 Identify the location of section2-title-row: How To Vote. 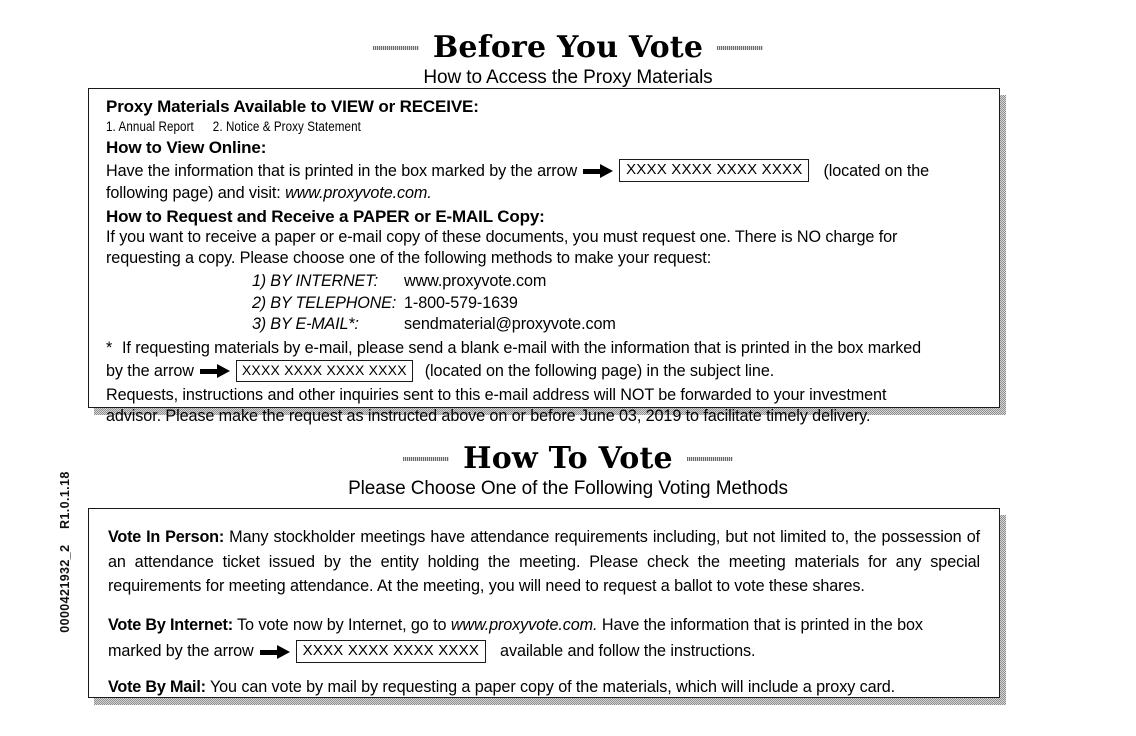
(568, 459).